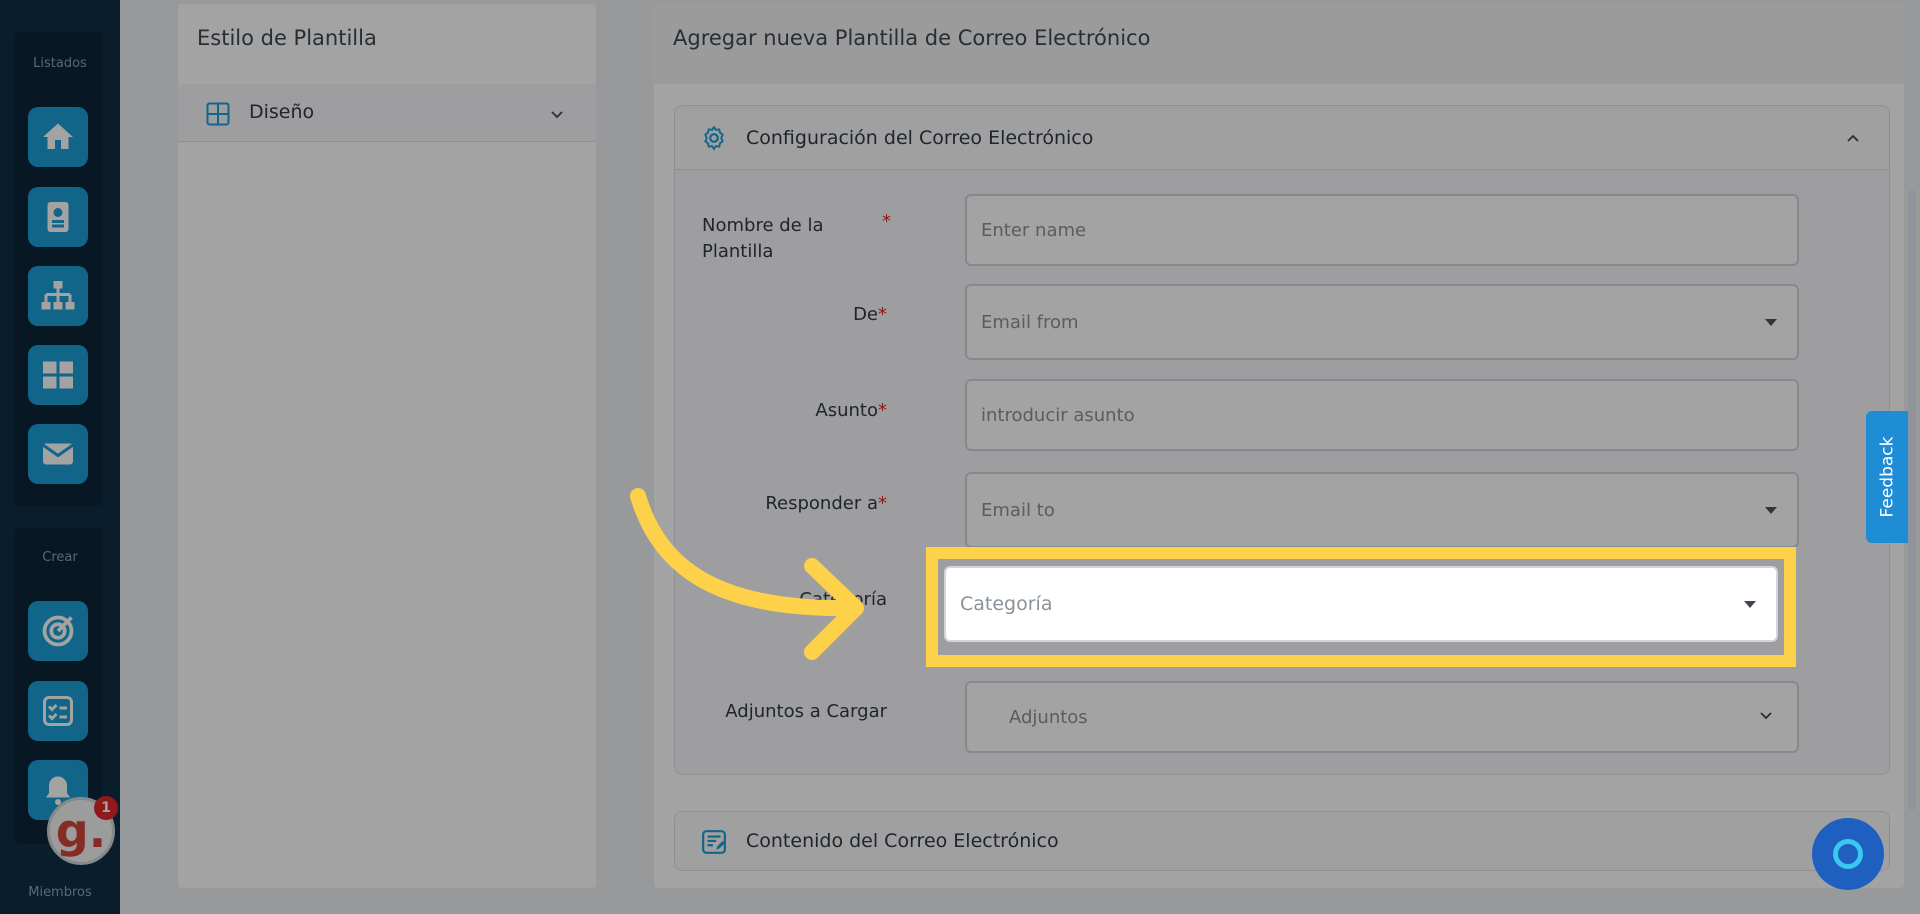 Image resolution: width=1920 pixels, height=914 pixels. I want to click on email-content-card: Contenido del Correo Electrónico, so click(1282, 841).